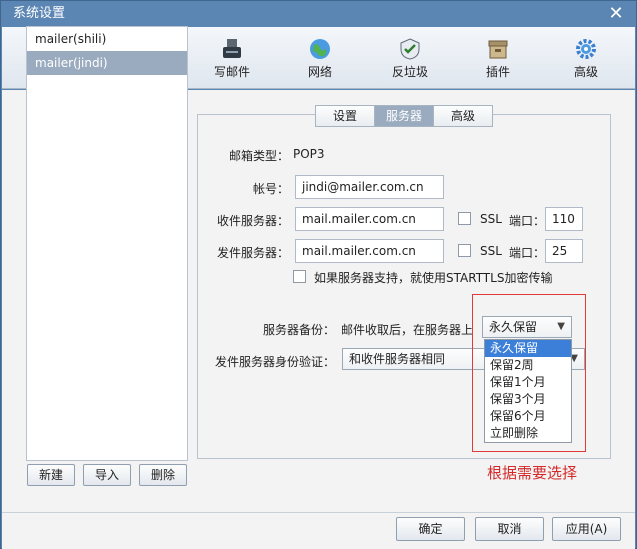  Describe the element at coordinates (39, 13) in the screenshot. I see `window-title: 系统设置` at that location.